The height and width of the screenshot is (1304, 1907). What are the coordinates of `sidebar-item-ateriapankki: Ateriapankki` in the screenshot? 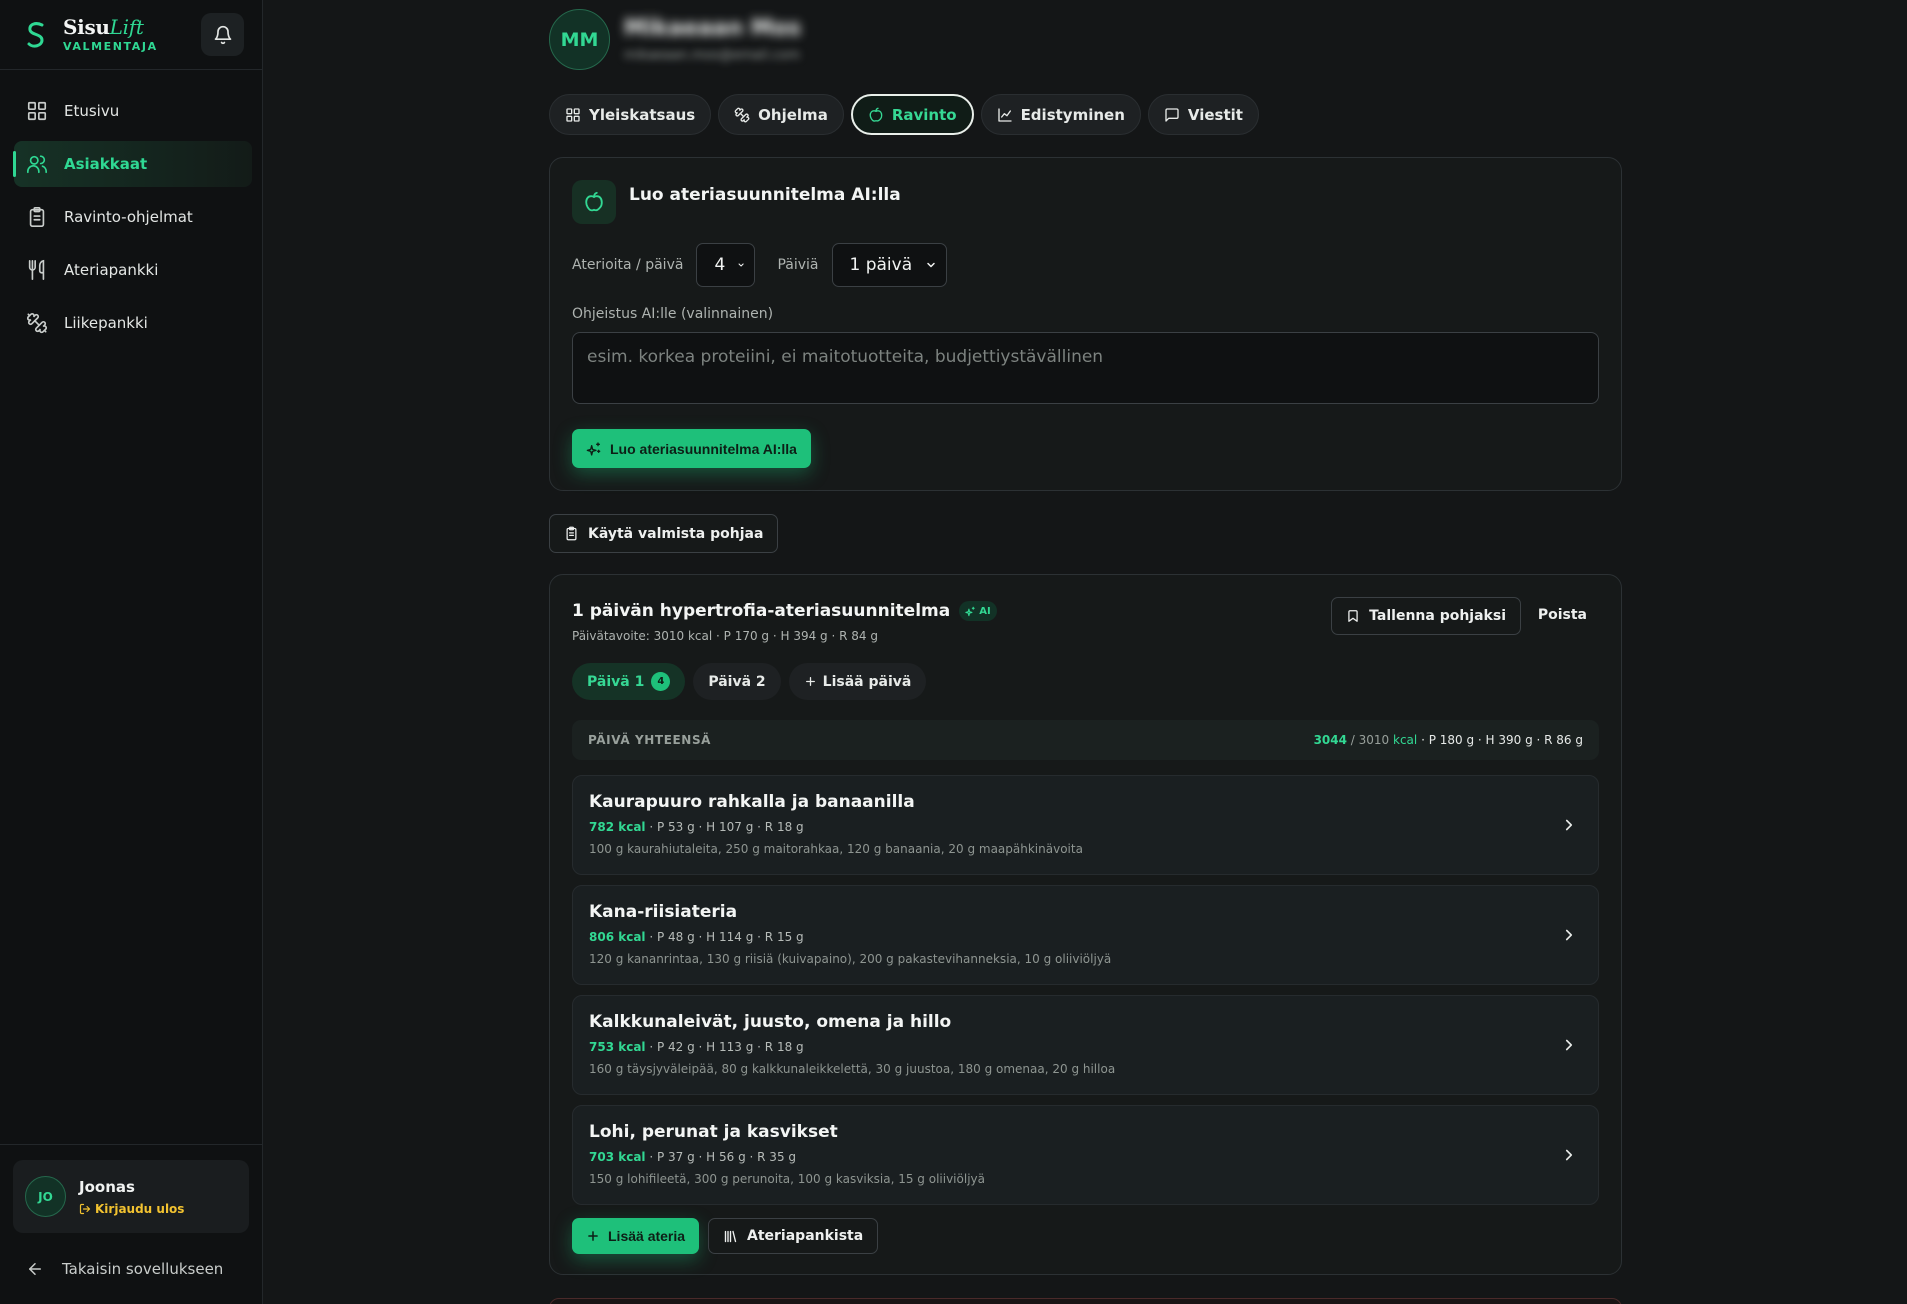 It's located at (133, 270).